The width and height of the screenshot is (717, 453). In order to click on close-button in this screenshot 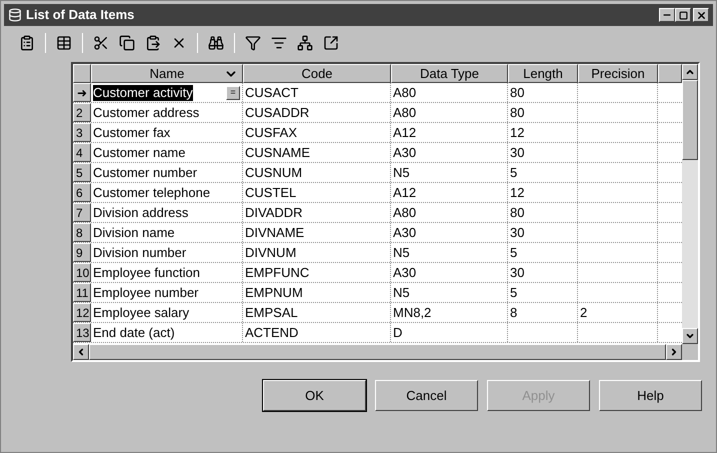, I will do `click(701, 15)`.